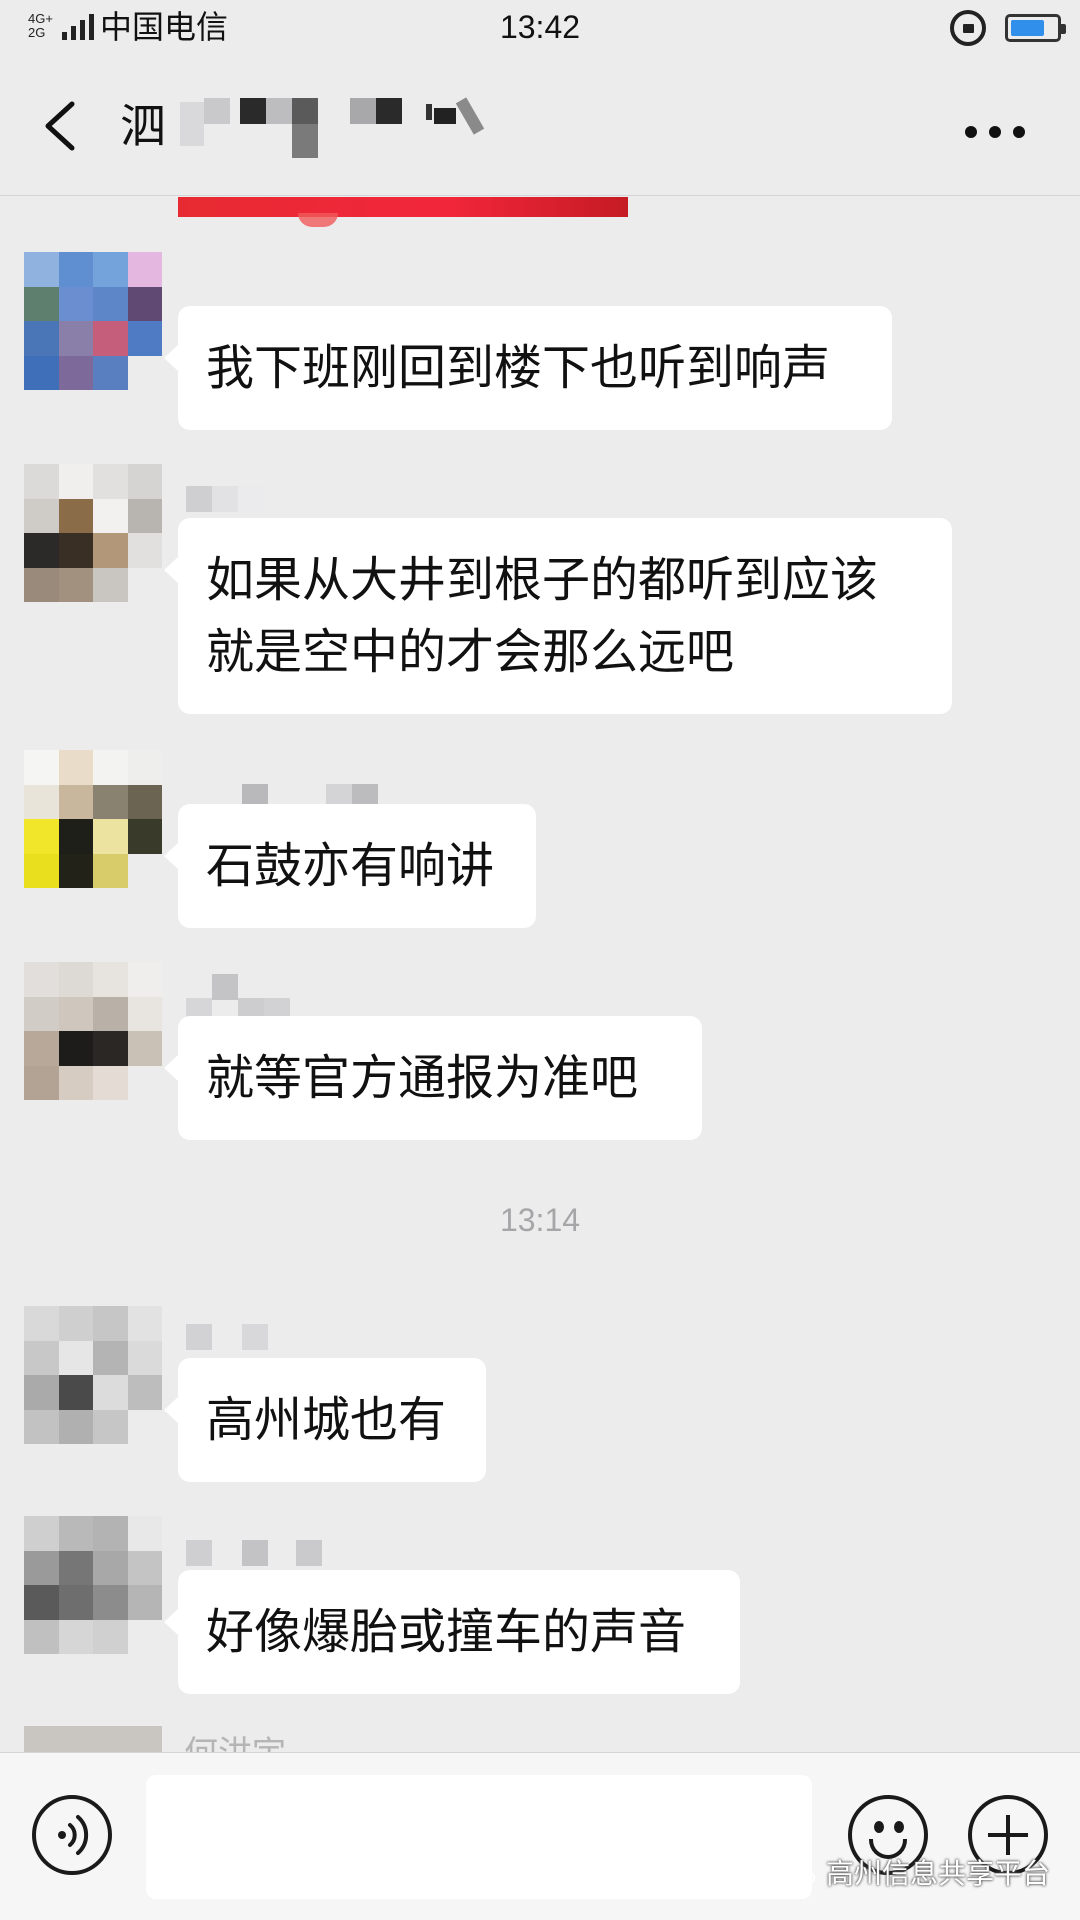  Describe the element at coordinates (479, 1837) in the screenshot. I see `message-input` at that location.